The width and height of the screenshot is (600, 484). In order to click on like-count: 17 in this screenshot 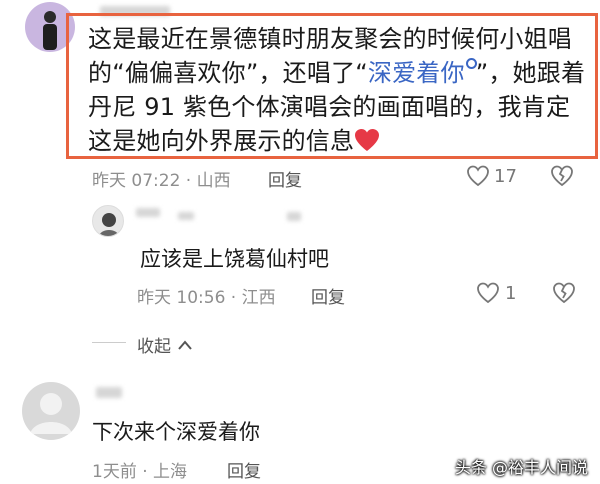, I will do `click(505, 176)`.